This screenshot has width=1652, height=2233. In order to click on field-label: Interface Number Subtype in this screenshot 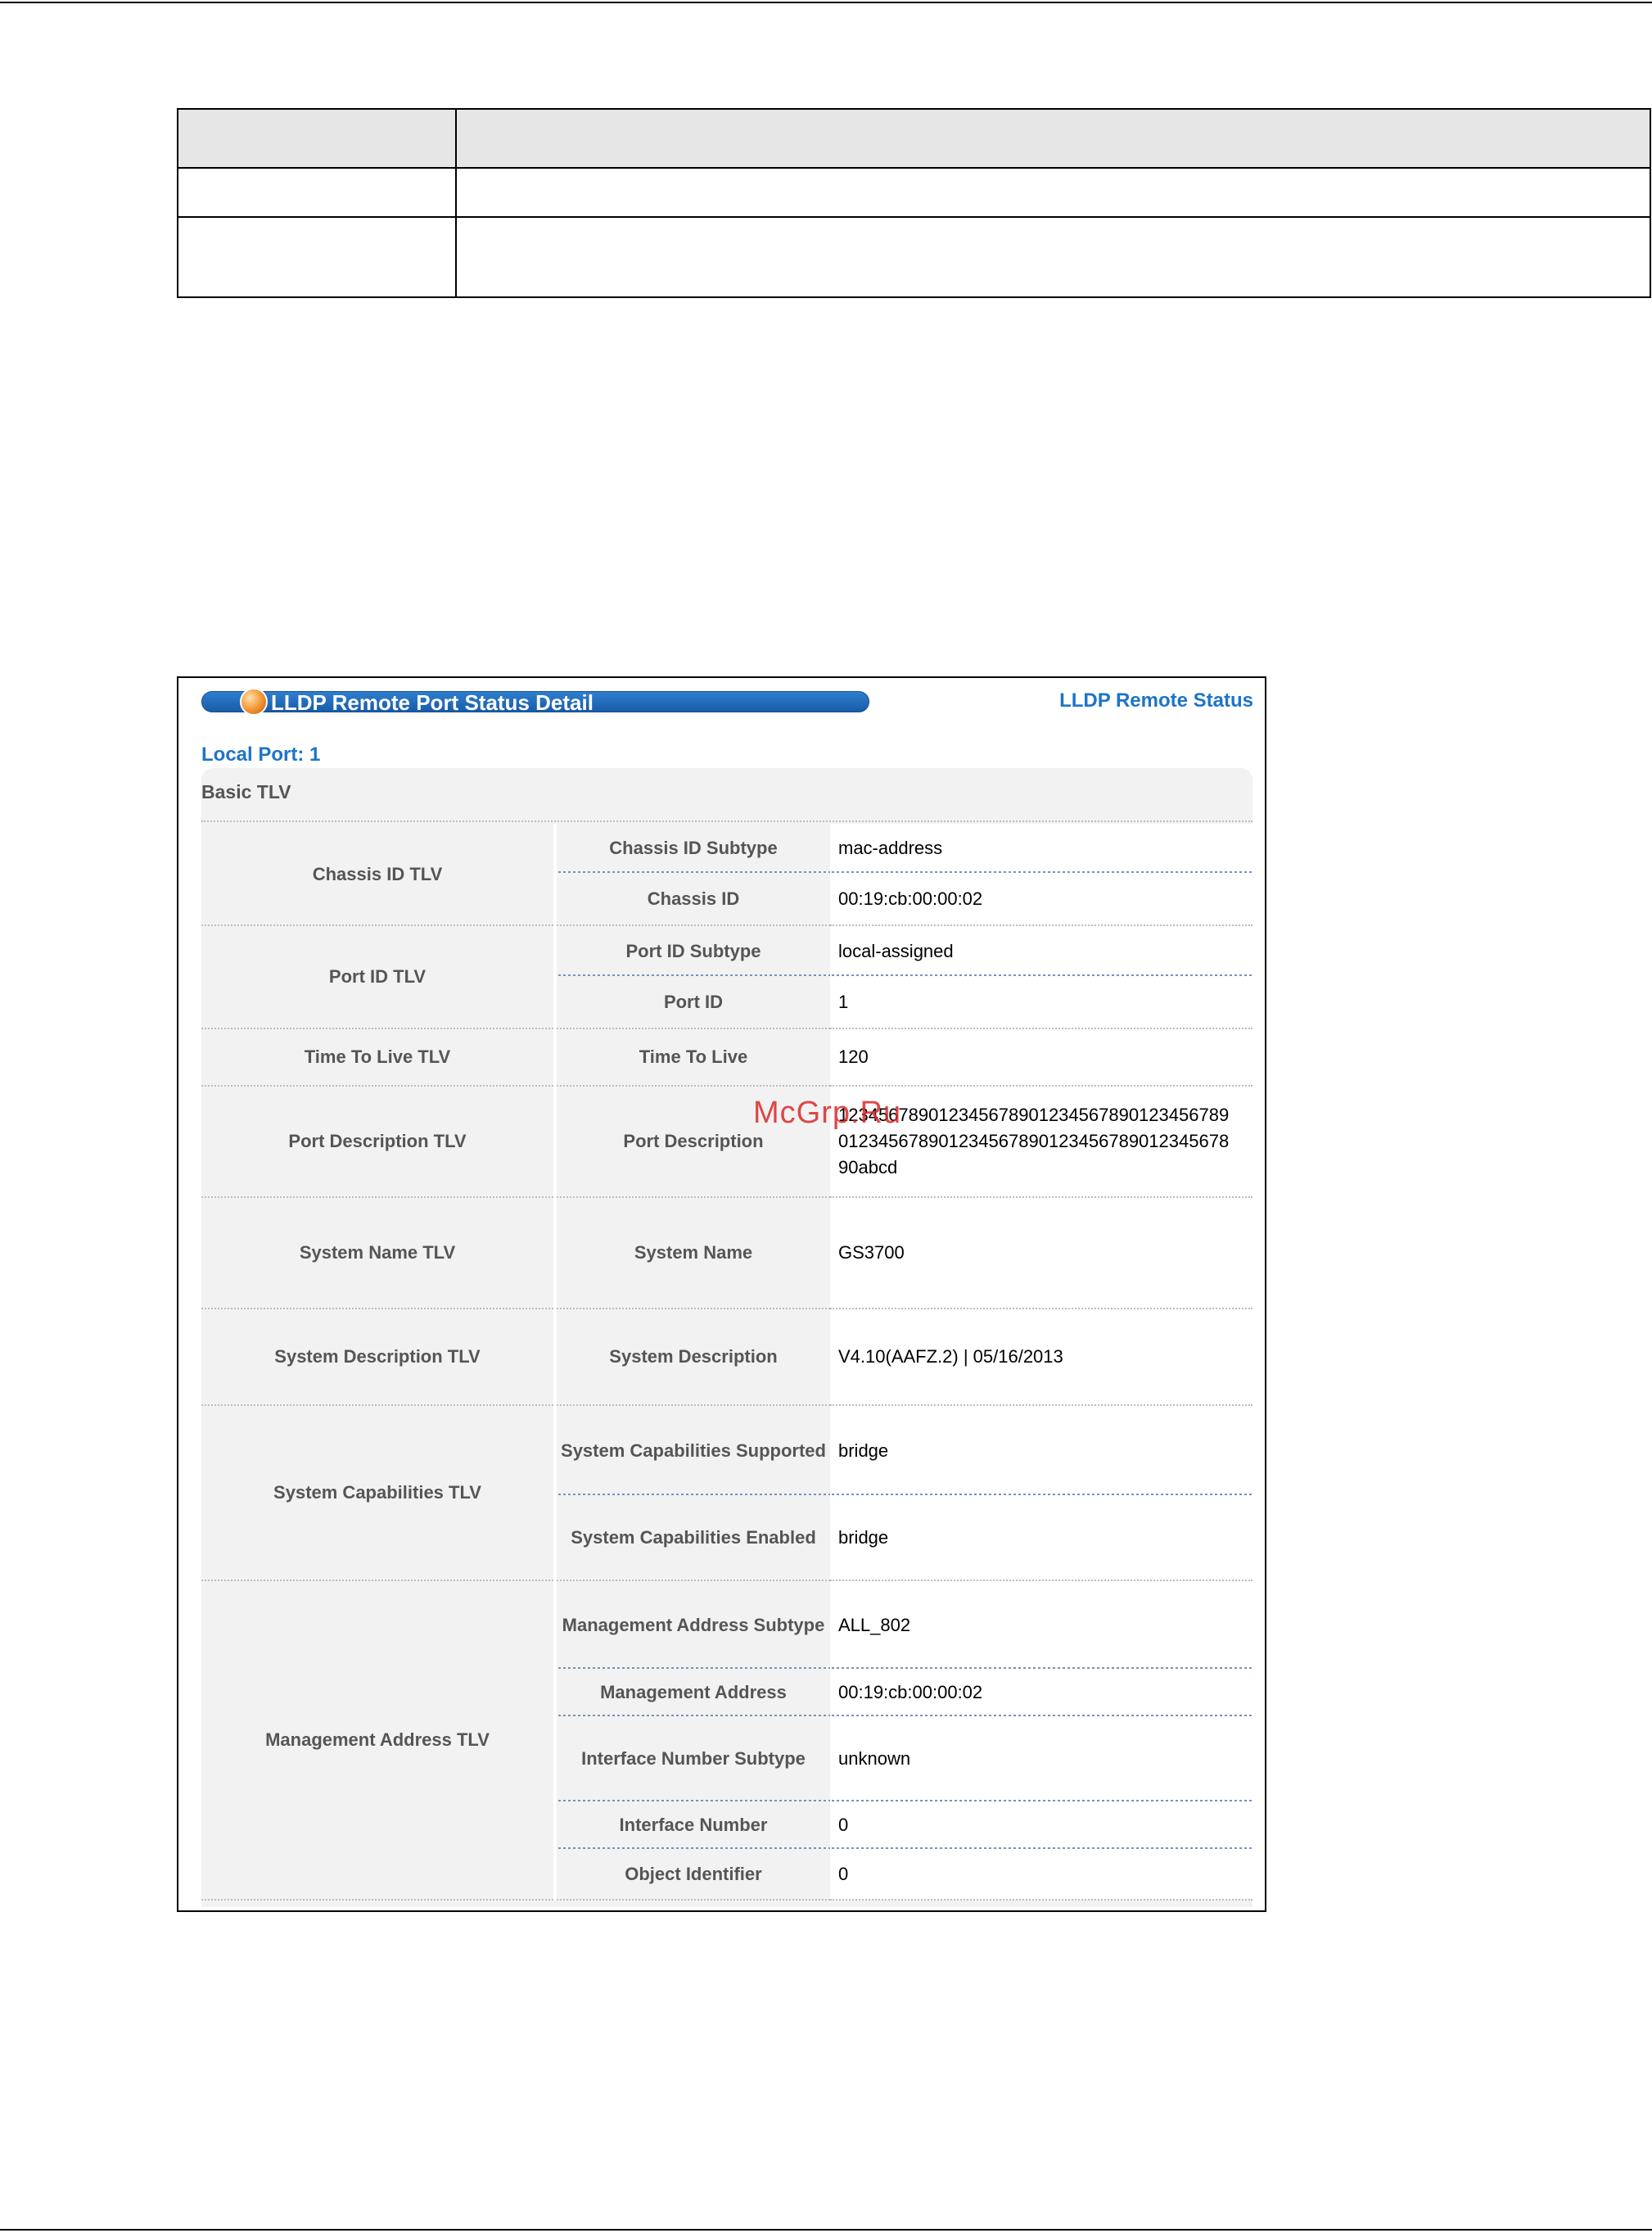, I will do `click(692, 1759)`.